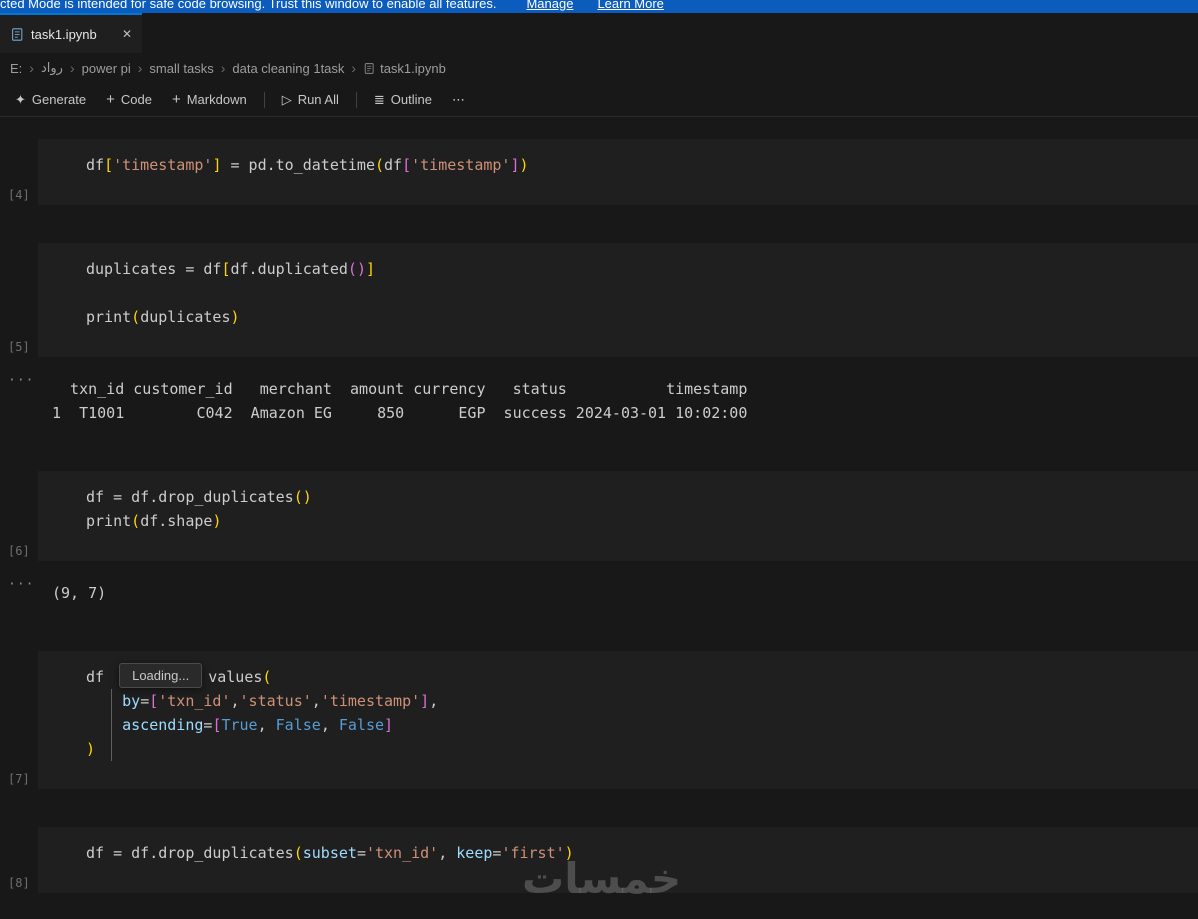  What do you see at coordinates (634, 725) in the screenshot?
I see `code-line: ascending=[True, False, False]` at bounding box center [634, 725].